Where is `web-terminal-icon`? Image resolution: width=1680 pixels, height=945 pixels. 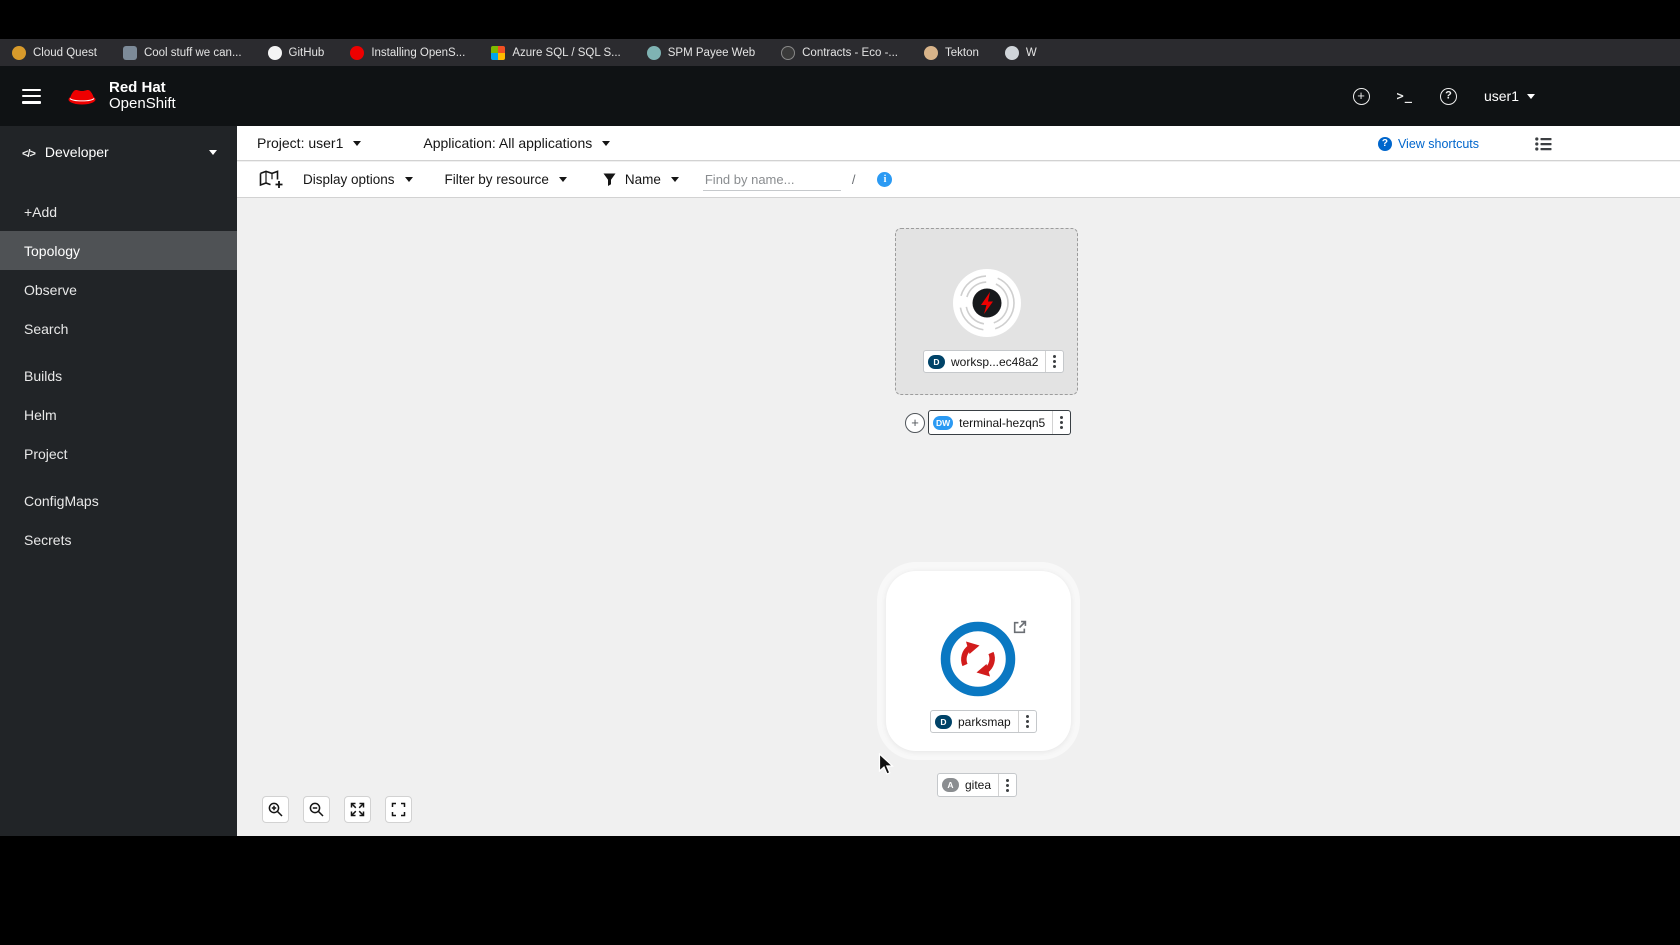
web-terminal-icon is located at coordinates (1405, 96).